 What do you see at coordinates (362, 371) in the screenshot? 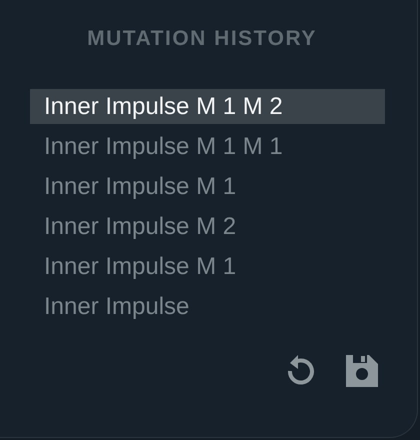
I see `save-button` at bounding box center [362, 371].